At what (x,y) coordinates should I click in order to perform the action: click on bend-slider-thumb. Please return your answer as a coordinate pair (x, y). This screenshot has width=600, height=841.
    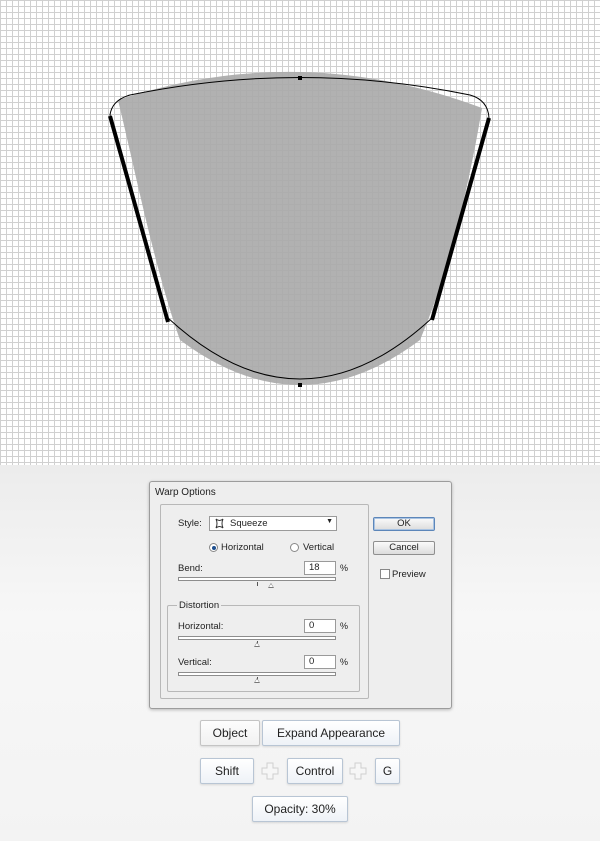
    Looking at the image, I should click on (271, 585).